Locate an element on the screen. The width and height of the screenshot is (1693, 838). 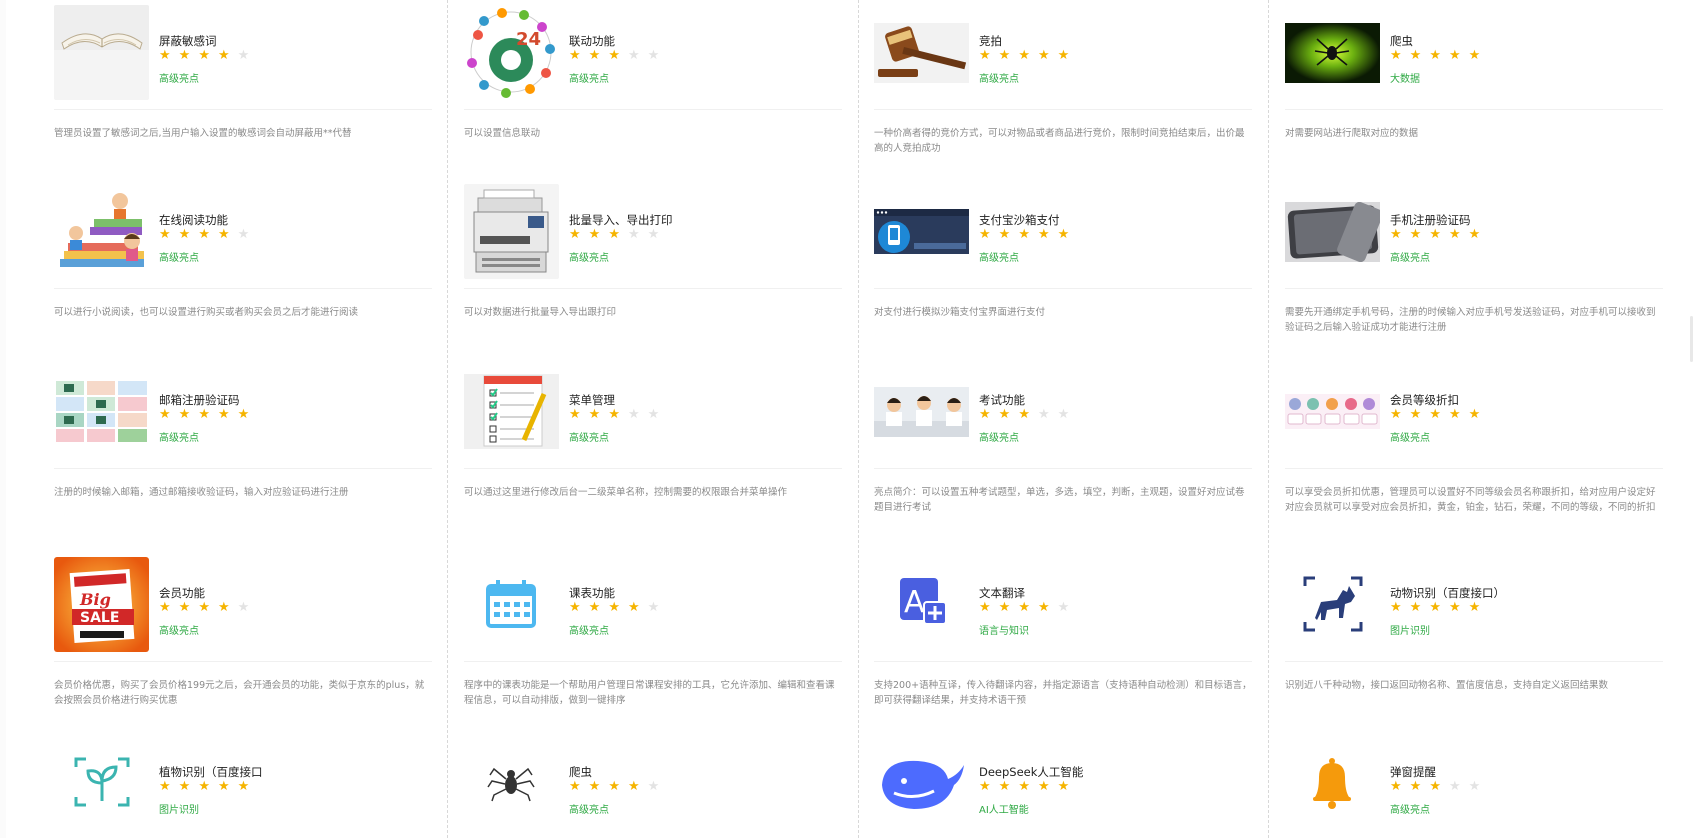
left-edge is located at coordinates (3, 419).